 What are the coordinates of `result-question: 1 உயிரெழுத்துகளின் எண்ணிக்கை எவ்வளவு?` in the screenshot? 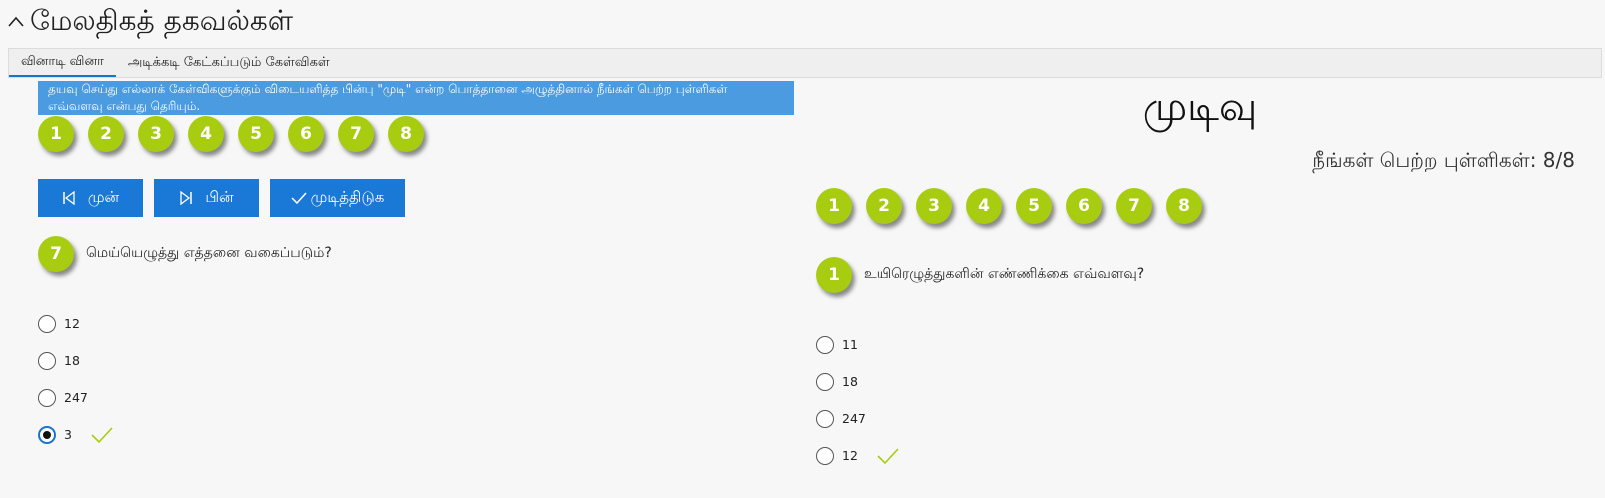 It's located at (980, 275).